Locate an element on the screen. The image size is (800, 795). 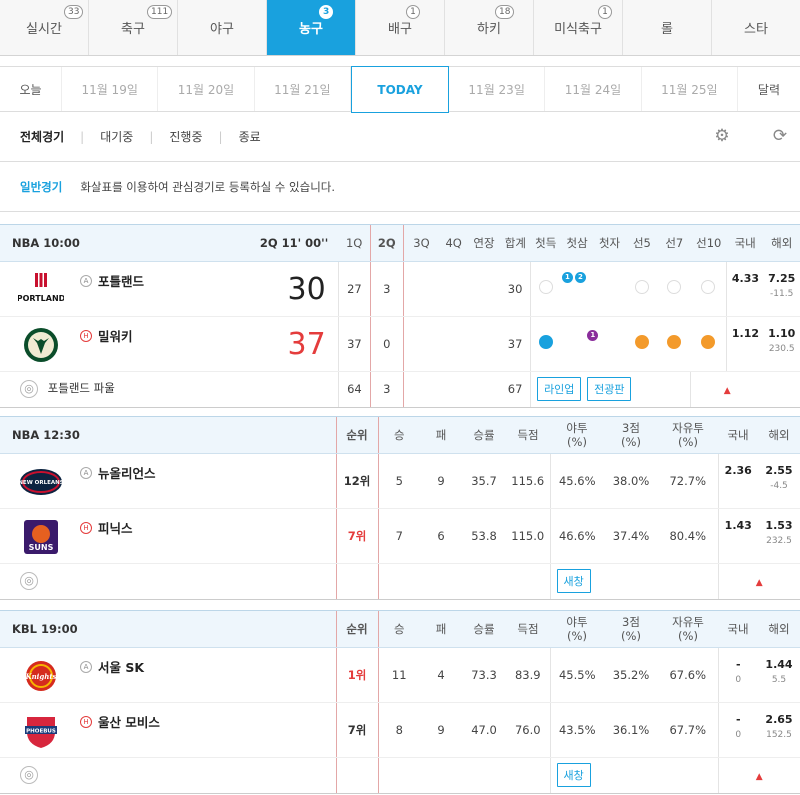
date-item: 11월 23일 is located at coordinates (497, 89).